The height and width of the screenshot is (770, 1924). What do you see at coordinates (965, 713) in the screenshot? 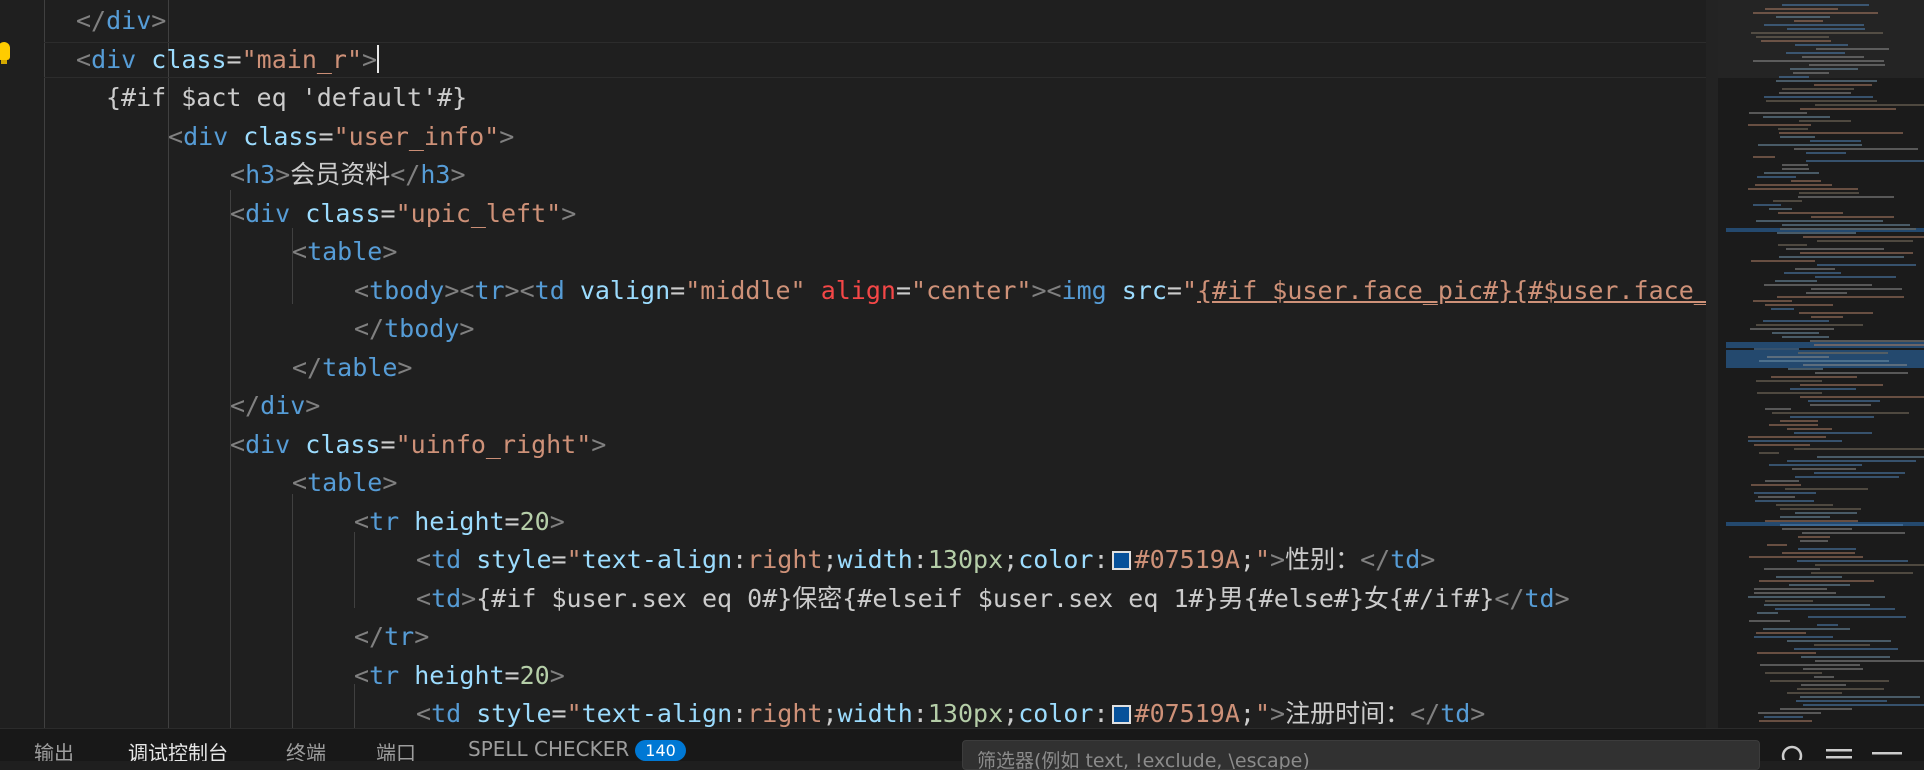
I see `code-token: 130px` at bounding box center [965, 713].